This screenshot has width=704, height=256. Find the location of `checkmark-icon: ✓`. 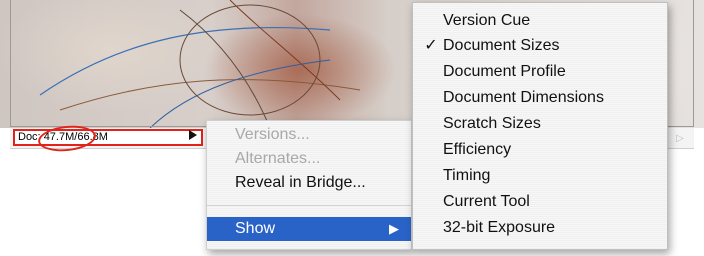

checkmark-icon: ✓ is located at coordinates (431, 45).